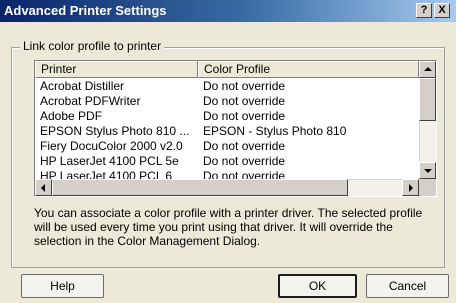  I want to click on scroll-right-button, so click(410, 187).